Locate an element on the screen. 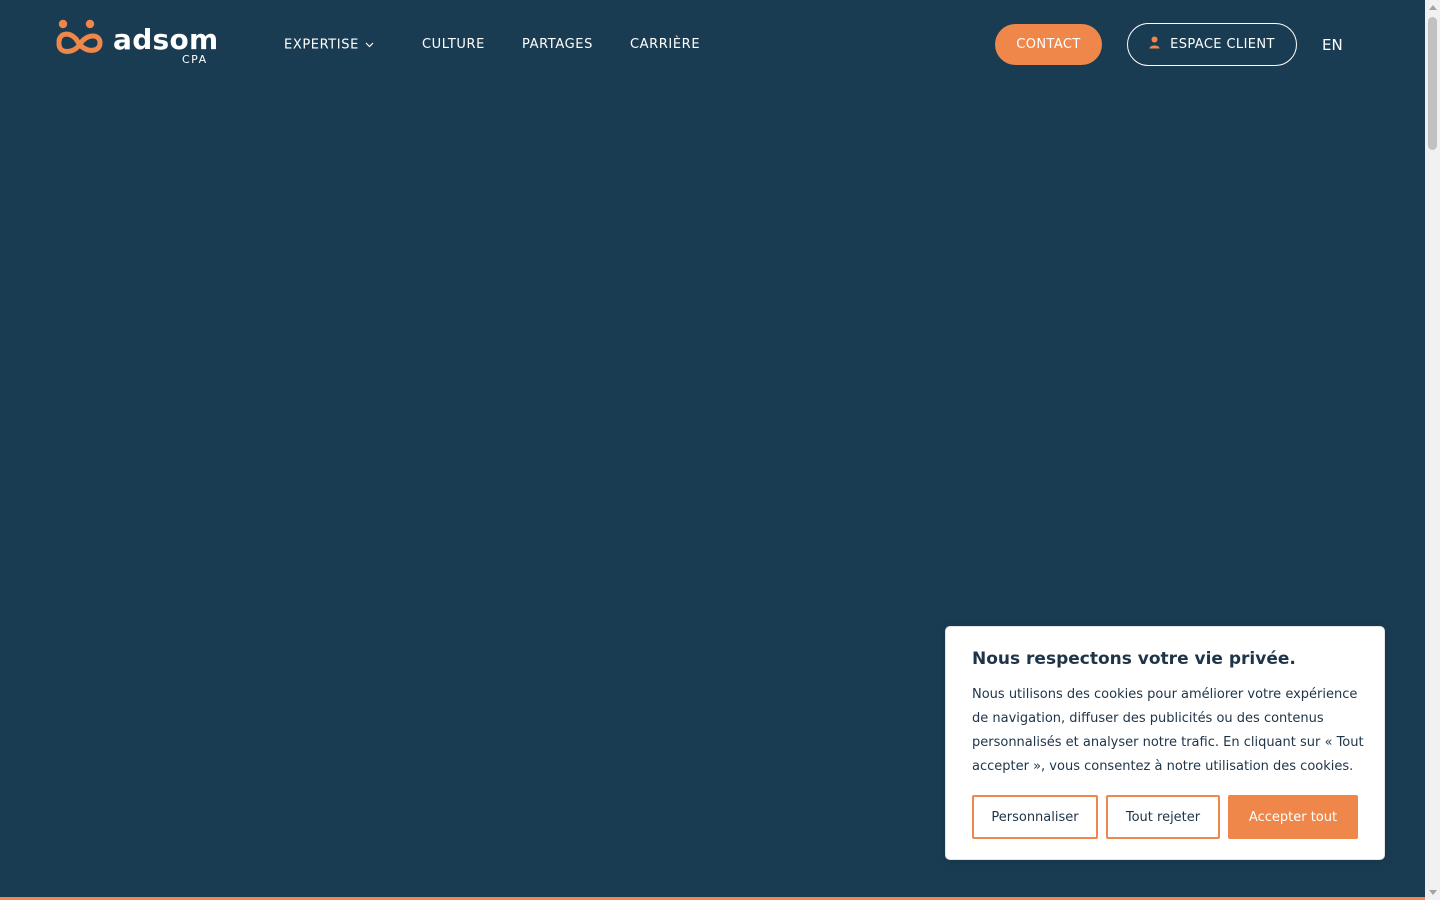 The height and width of the screenshot is (900, 1440). logo-link: adsom CPA is located at coordinates (137, 43).